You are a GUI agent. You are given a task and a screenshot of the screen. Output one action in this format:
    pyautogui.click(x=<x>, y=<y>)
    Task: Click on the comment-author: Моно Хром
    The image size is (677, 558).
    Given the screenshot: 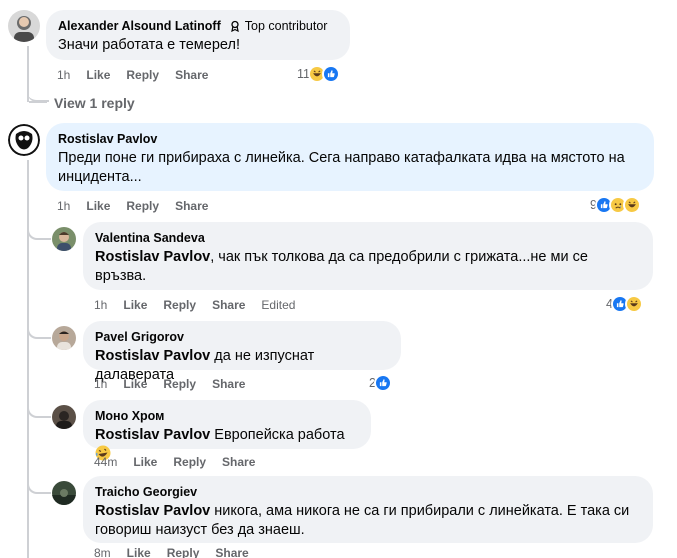 What is the action you would take?
    pyautogui.click(x=129, y=416)
    